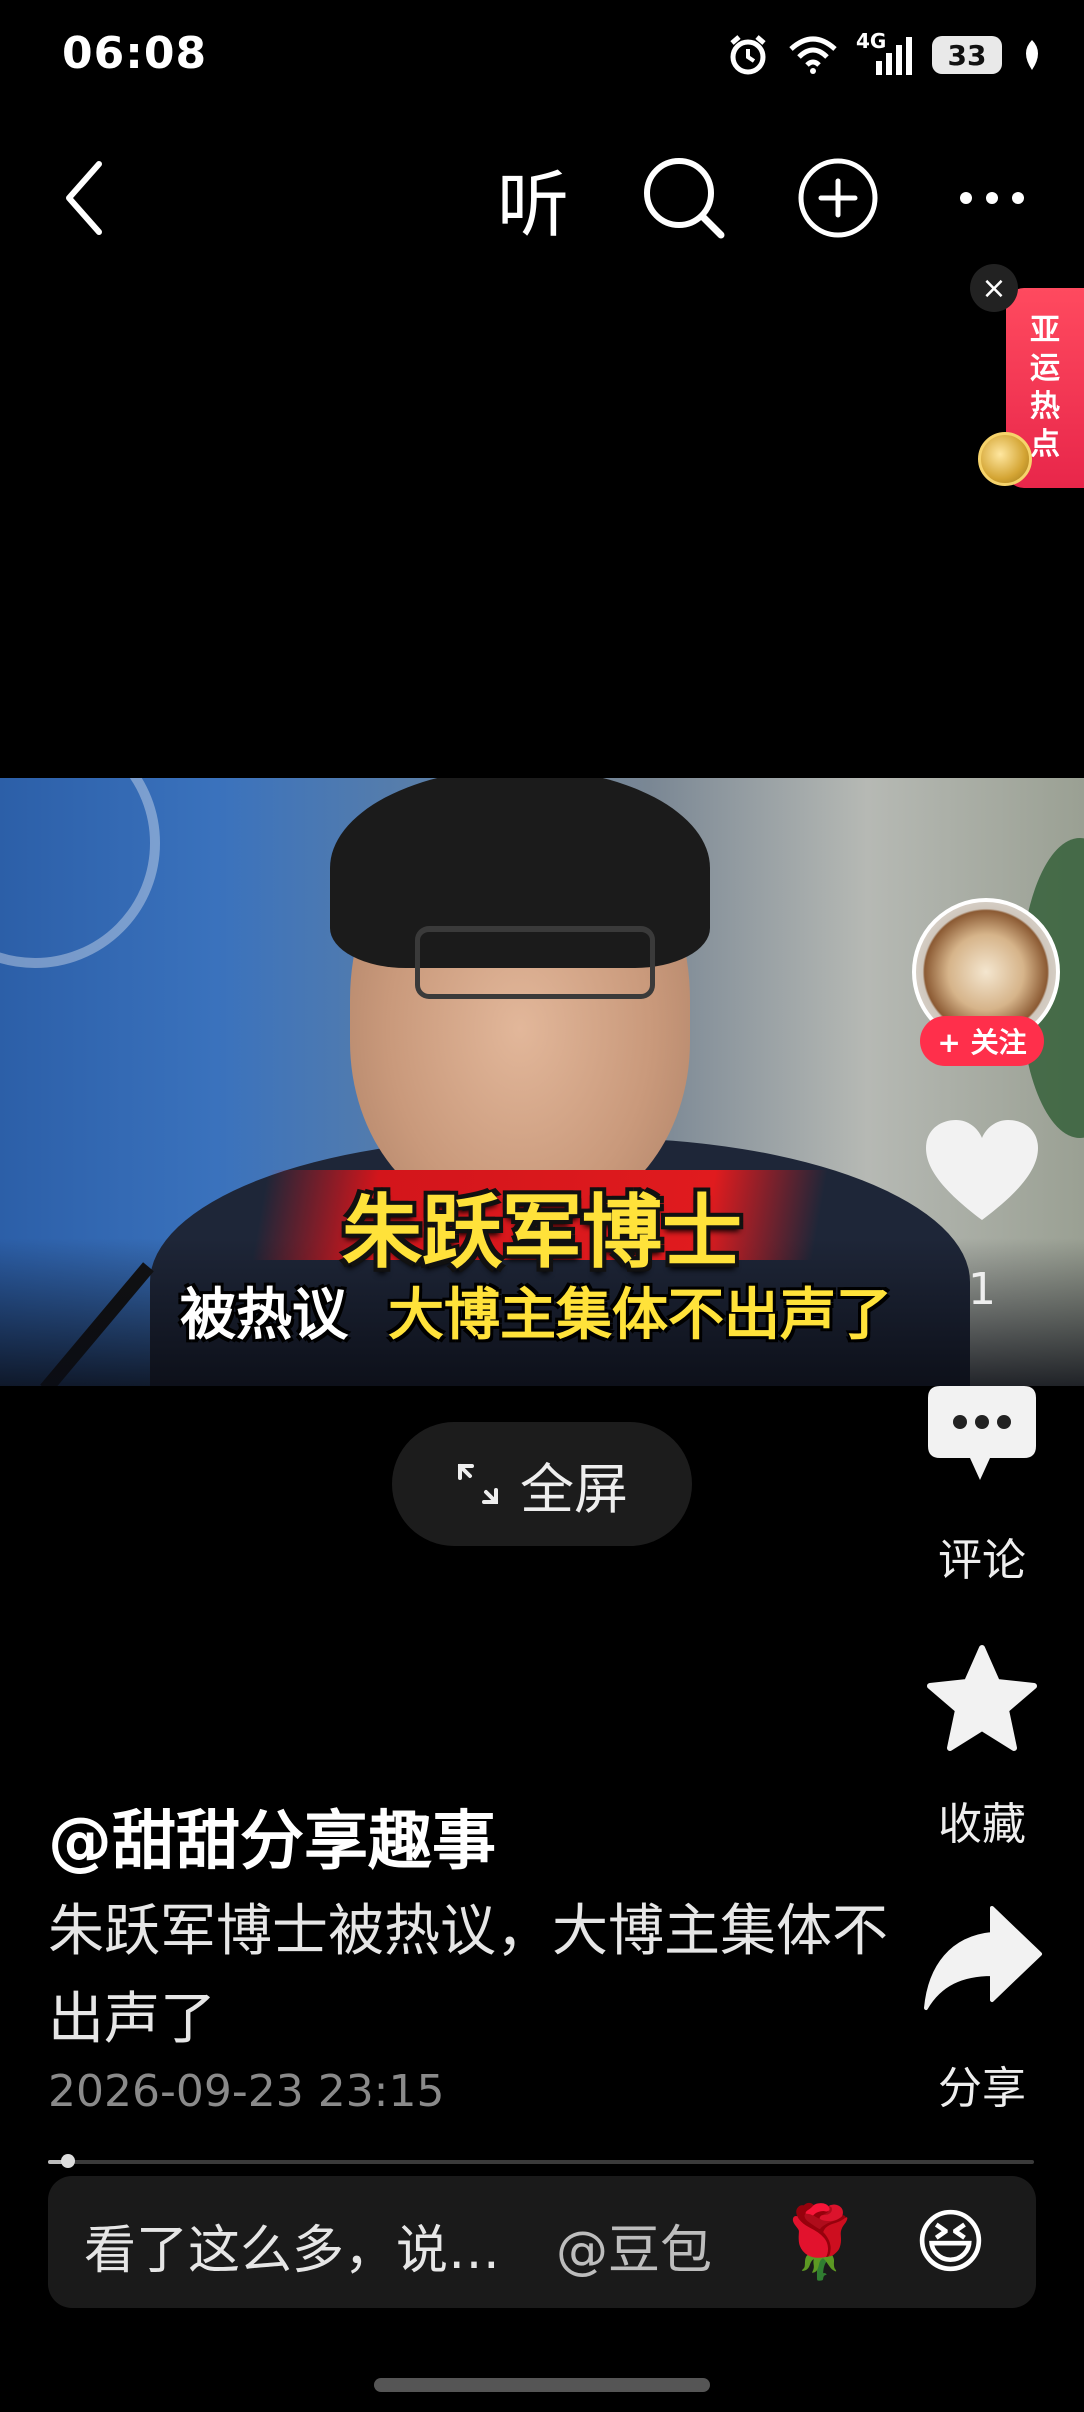  I want to click on share-label: 分享, so click(982, 2088).